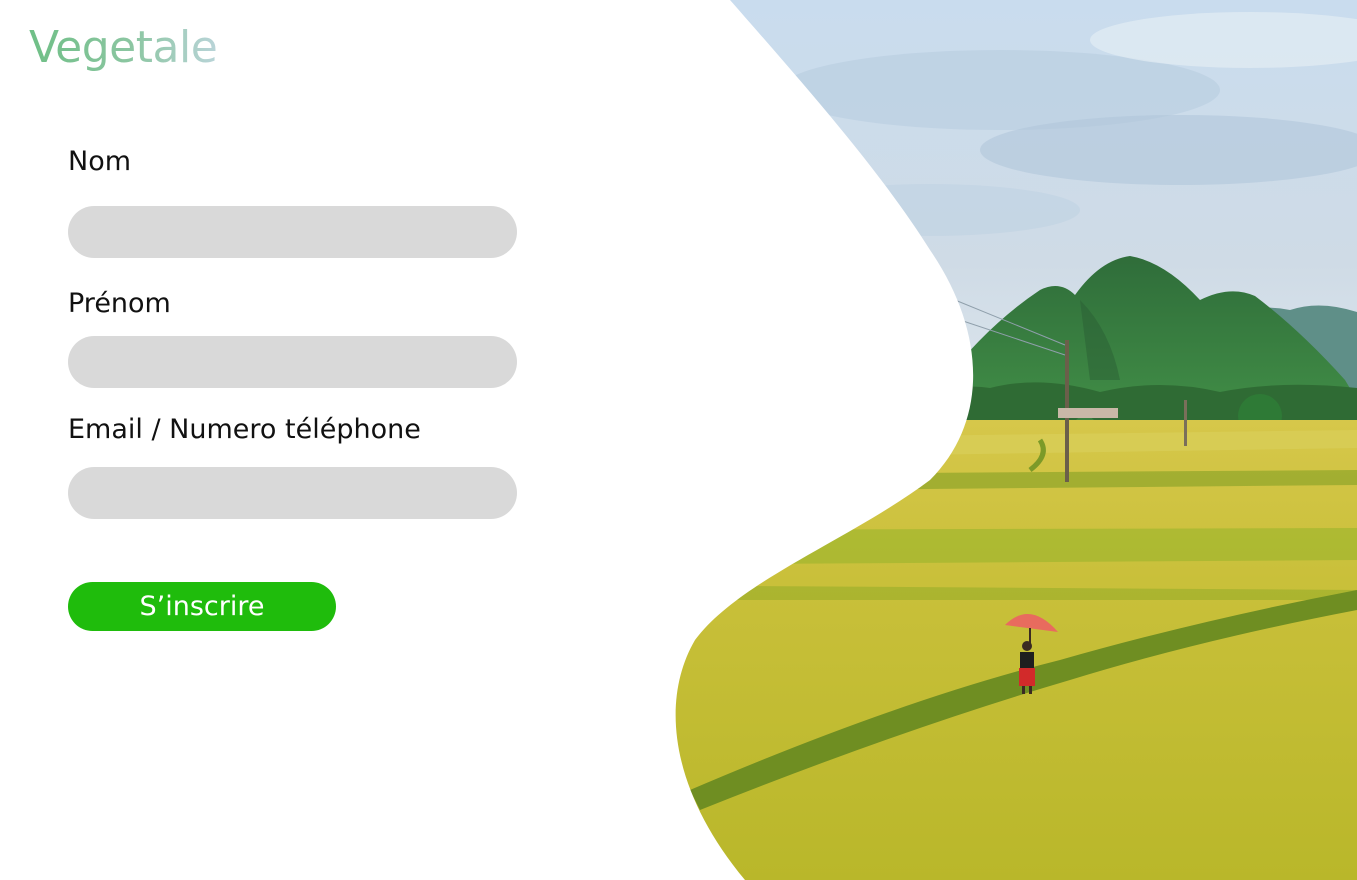  Describe the element at coordinates (202, 606) in the screenshot. I see `signup-button: S’inscrire` at that location.